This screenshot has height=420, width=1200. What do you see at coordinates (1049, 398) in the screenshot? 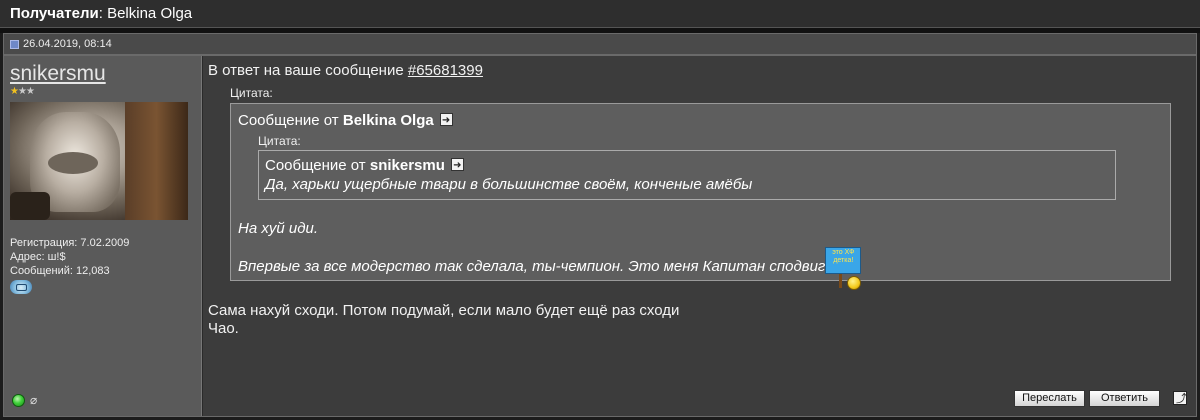
I see `forward-button: Переслать` at bounding box center [1049, 398].